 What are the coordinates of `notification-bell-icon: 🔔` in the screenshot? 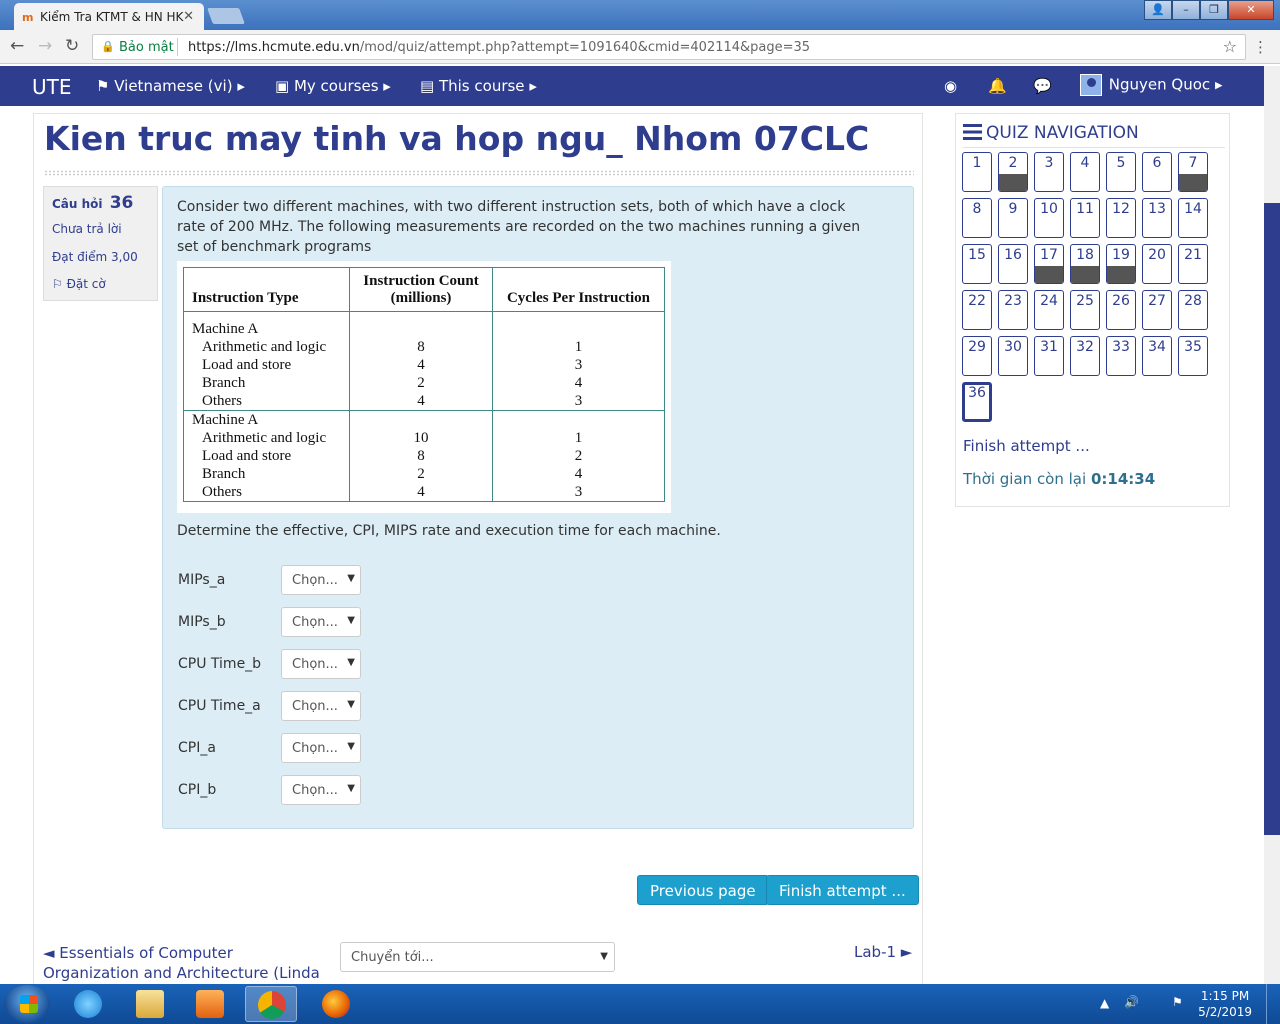 It's located at (997, 86).